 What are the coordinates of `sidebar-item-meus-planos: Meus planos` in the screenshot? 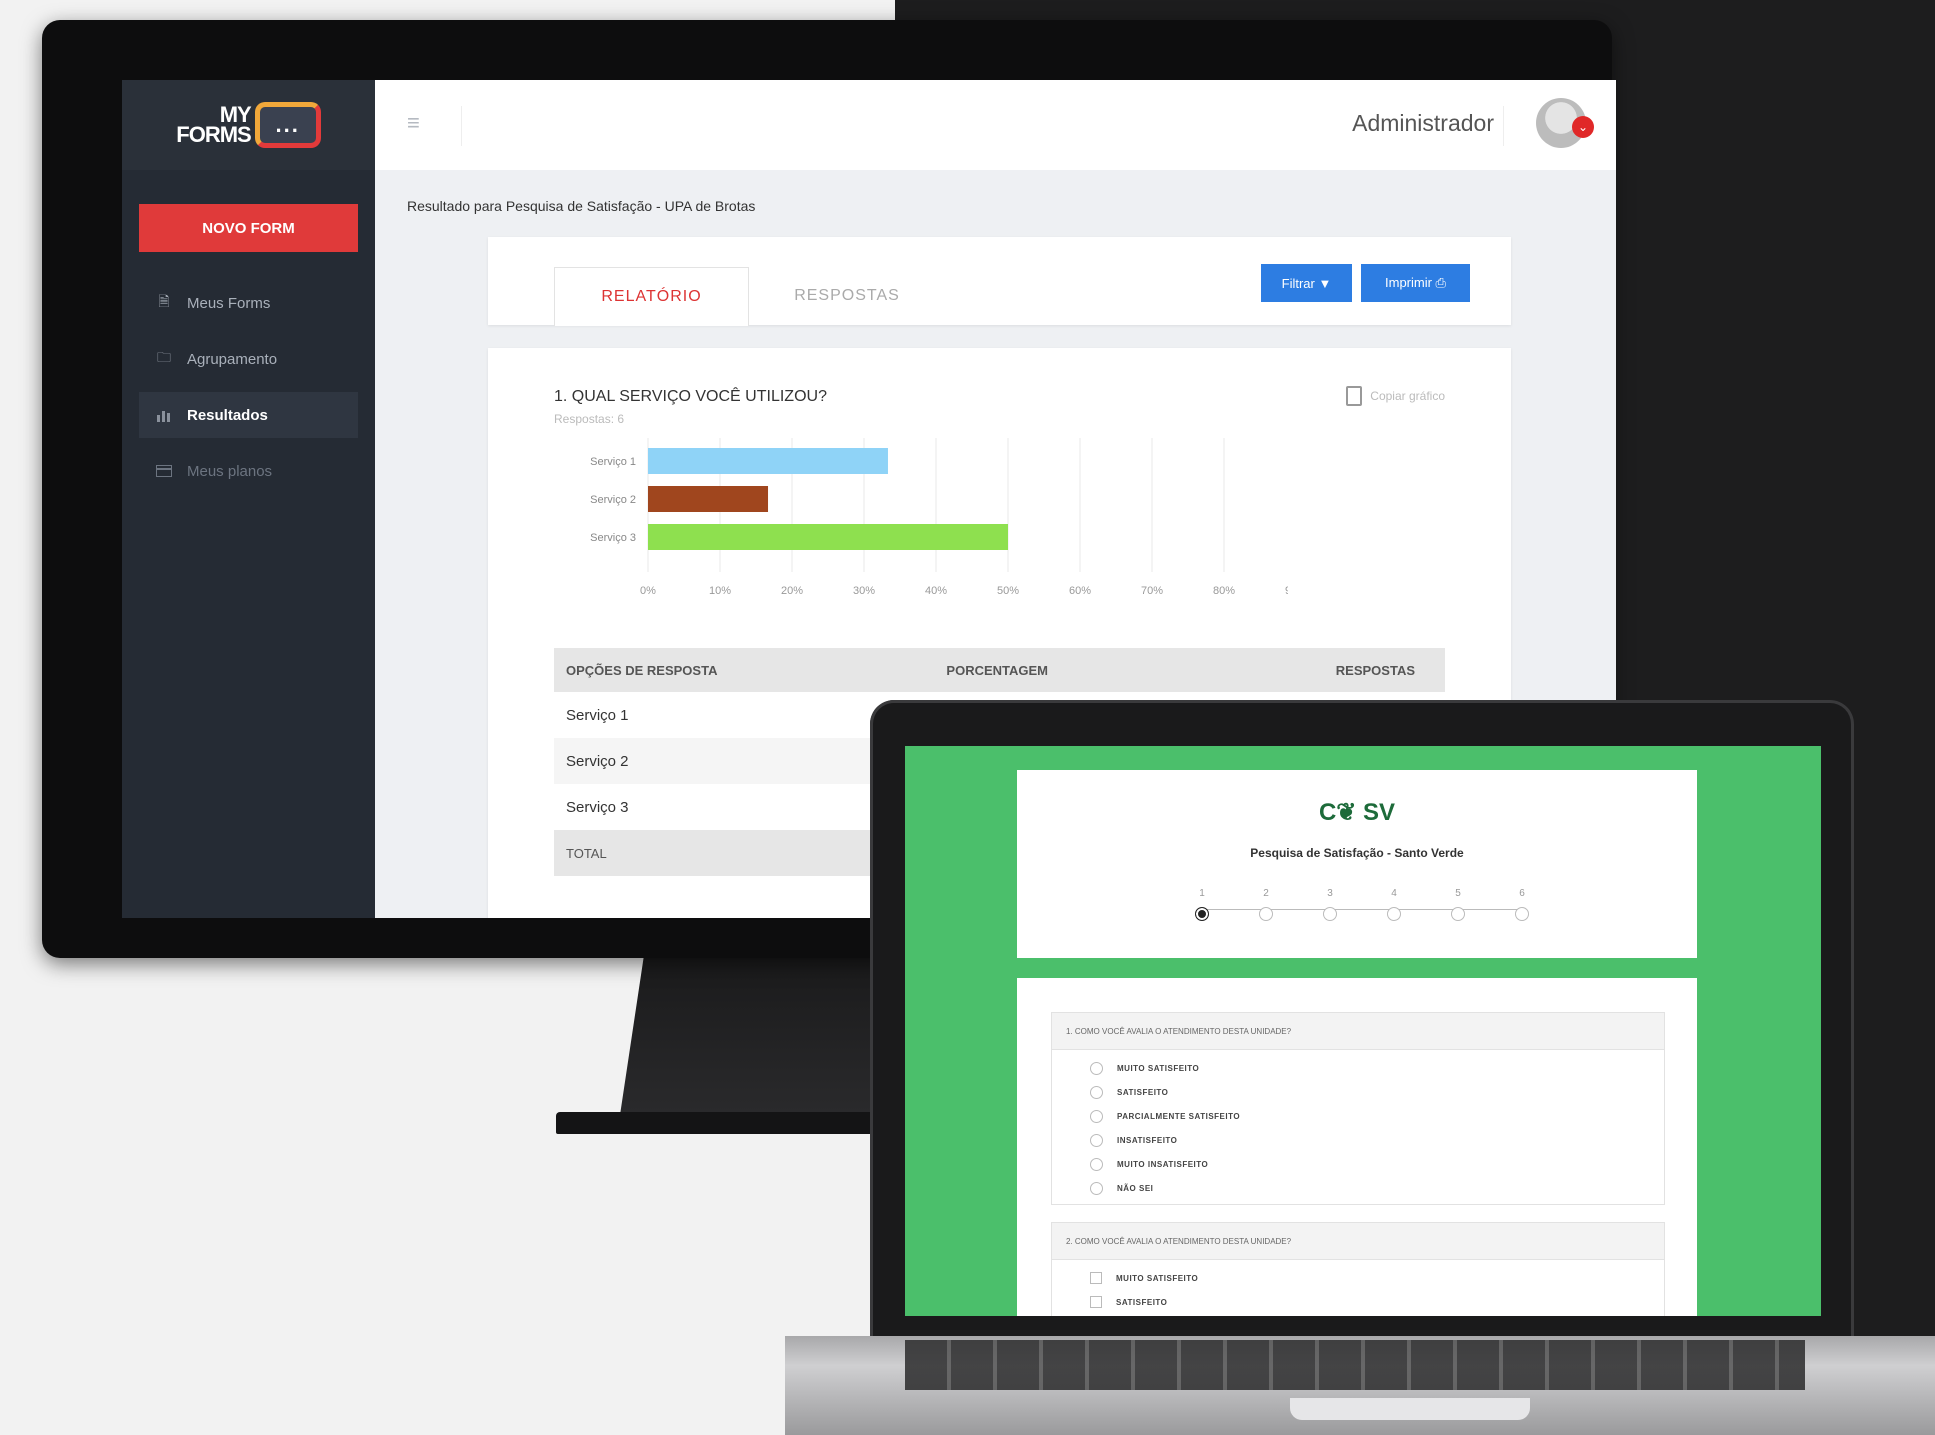 It's located at (248, 471).